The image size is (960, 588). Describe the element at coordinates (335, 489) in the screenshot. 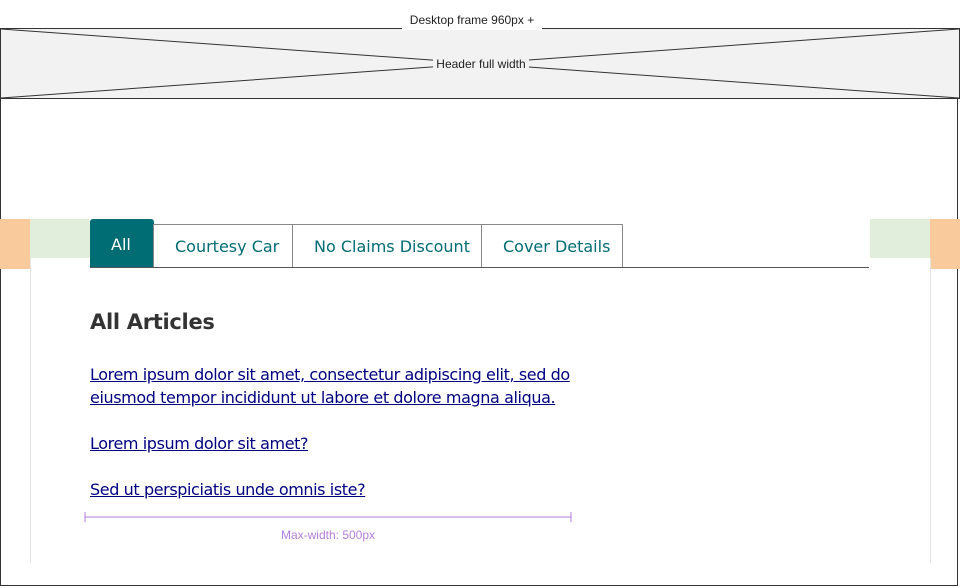

I see `article-link: Sed ut perspiciatis unde omnis iste?` at that location.